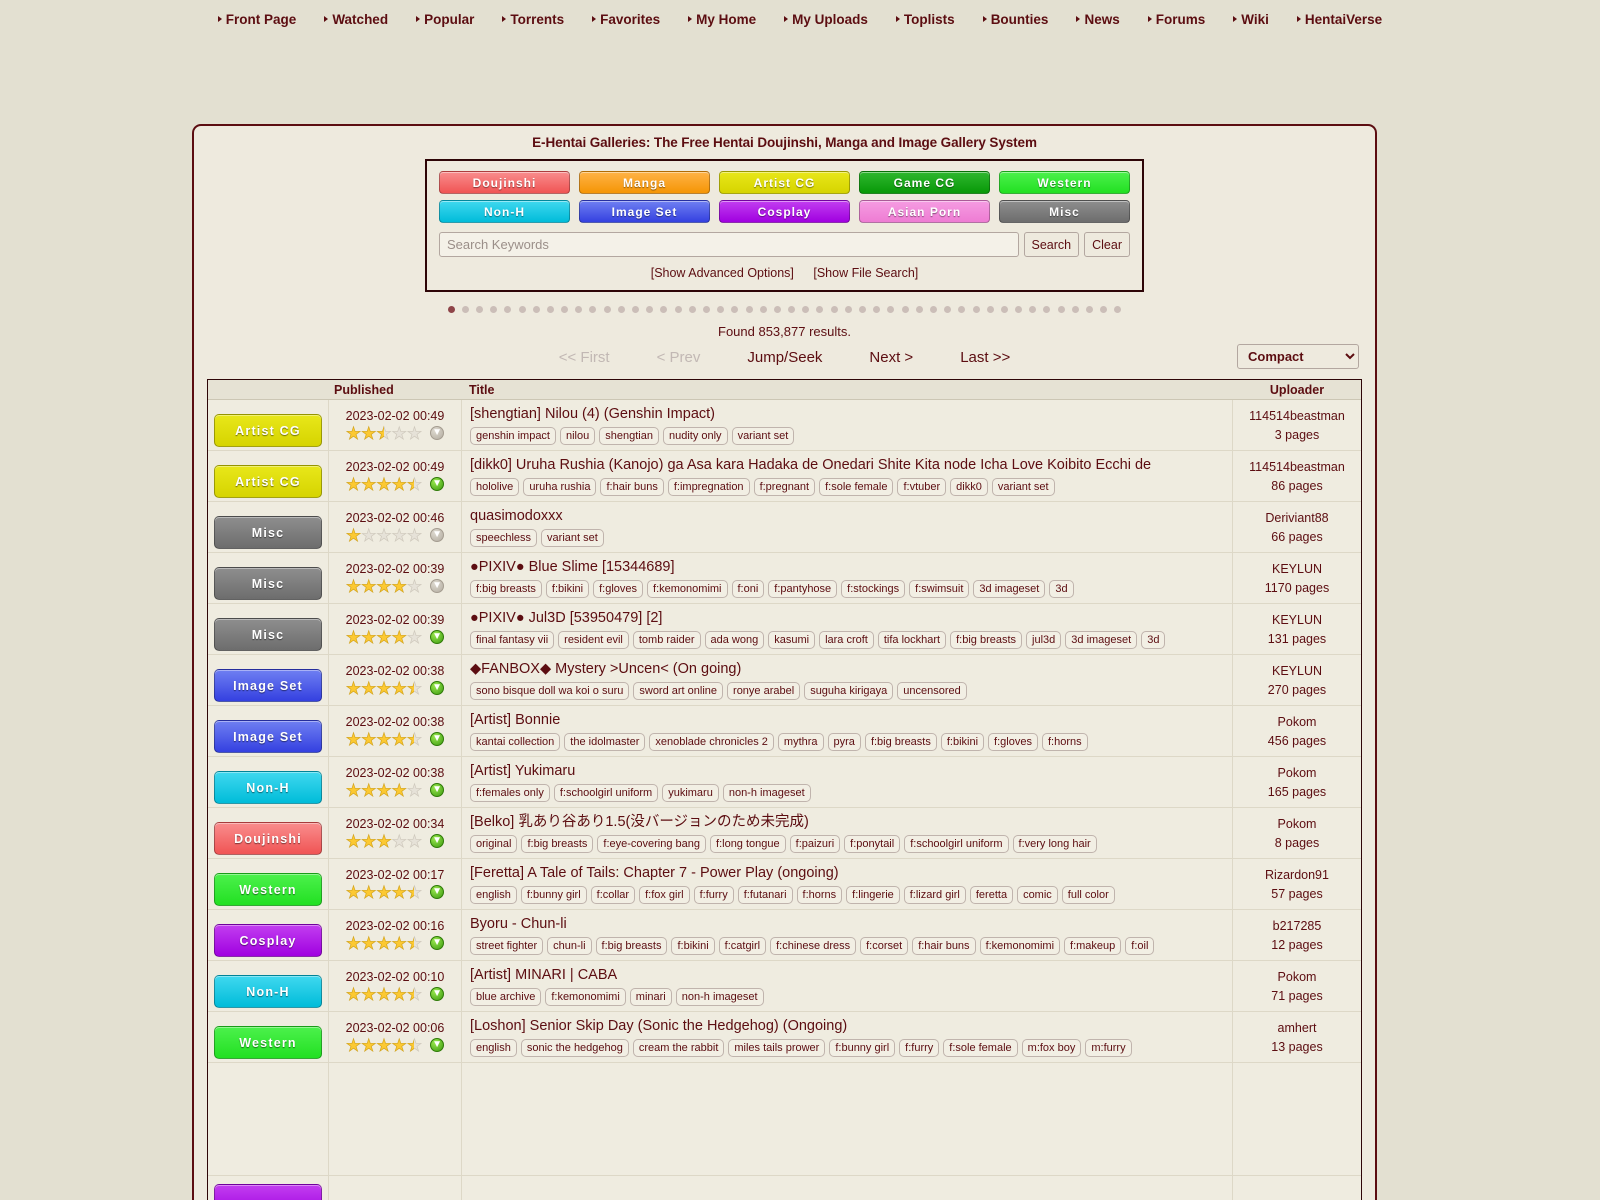 Image resolution: width=1600 pixels, height=1200 pixels. What do you see at coordinates (513, 436) in the screenshot?
I see `gallery-tag: genshin impact` at bounding box center [513, 436].